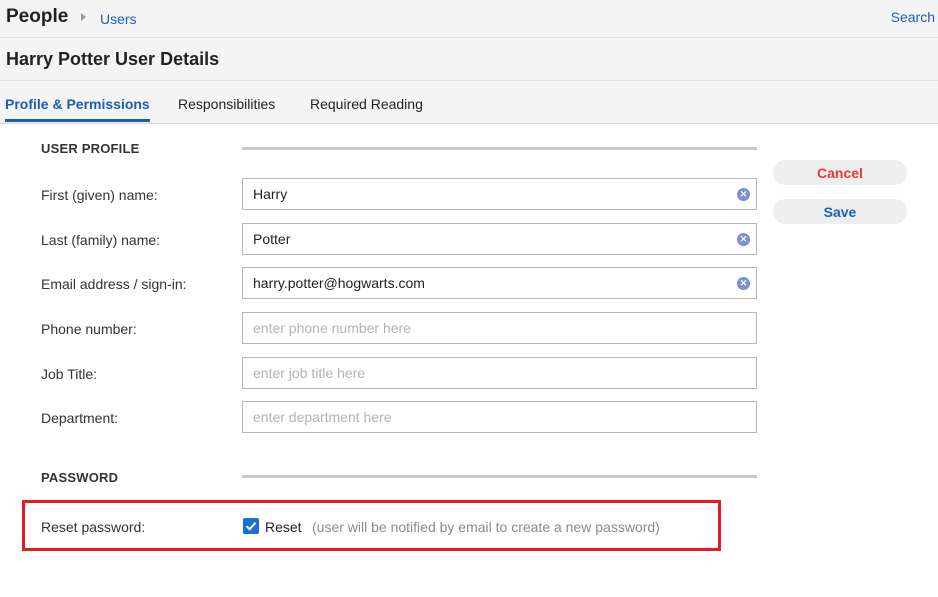 The image size is (938, 597). I want to click on job-title-label: Job Title:, so click(69, 374).